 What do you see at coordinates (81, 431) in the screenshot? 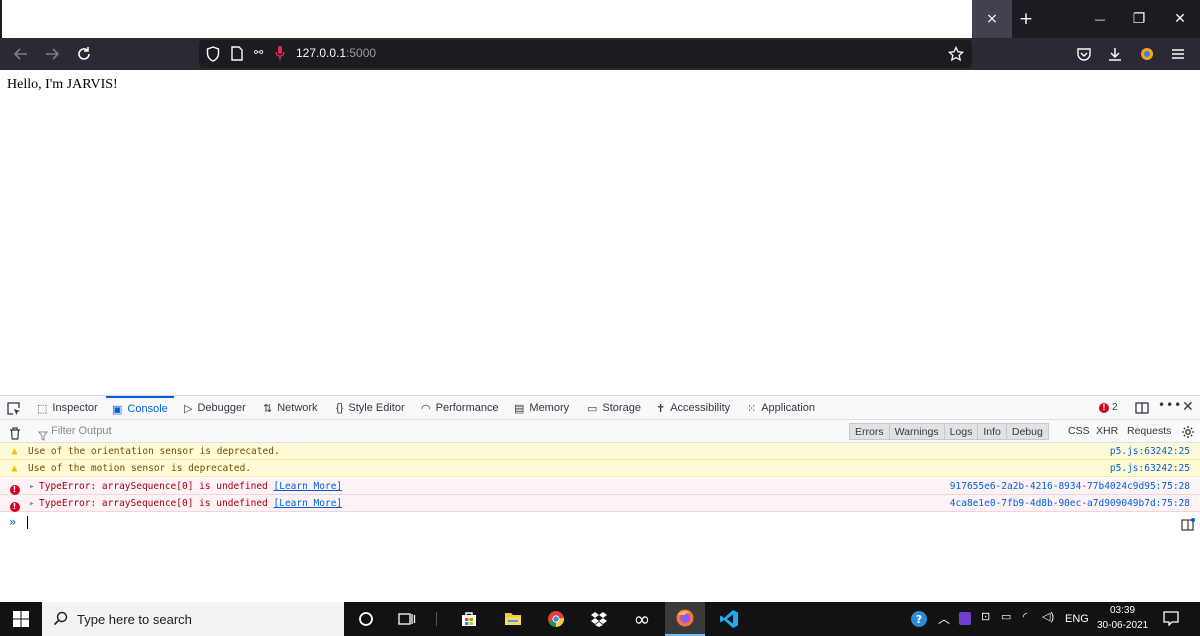
I see `filter-output-input: Filter Output` at bounding box center [81, 431].